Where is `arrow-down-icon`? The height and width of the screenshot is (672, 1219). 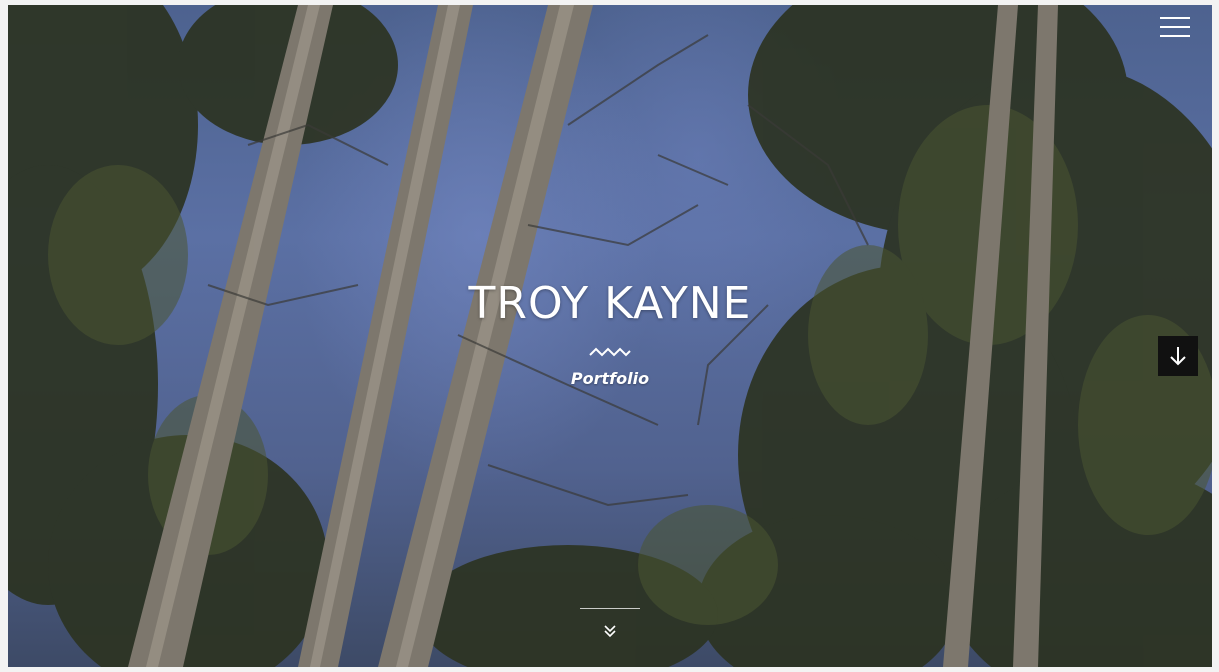
arrow-down-icon is located at coordinates (1178, 356).